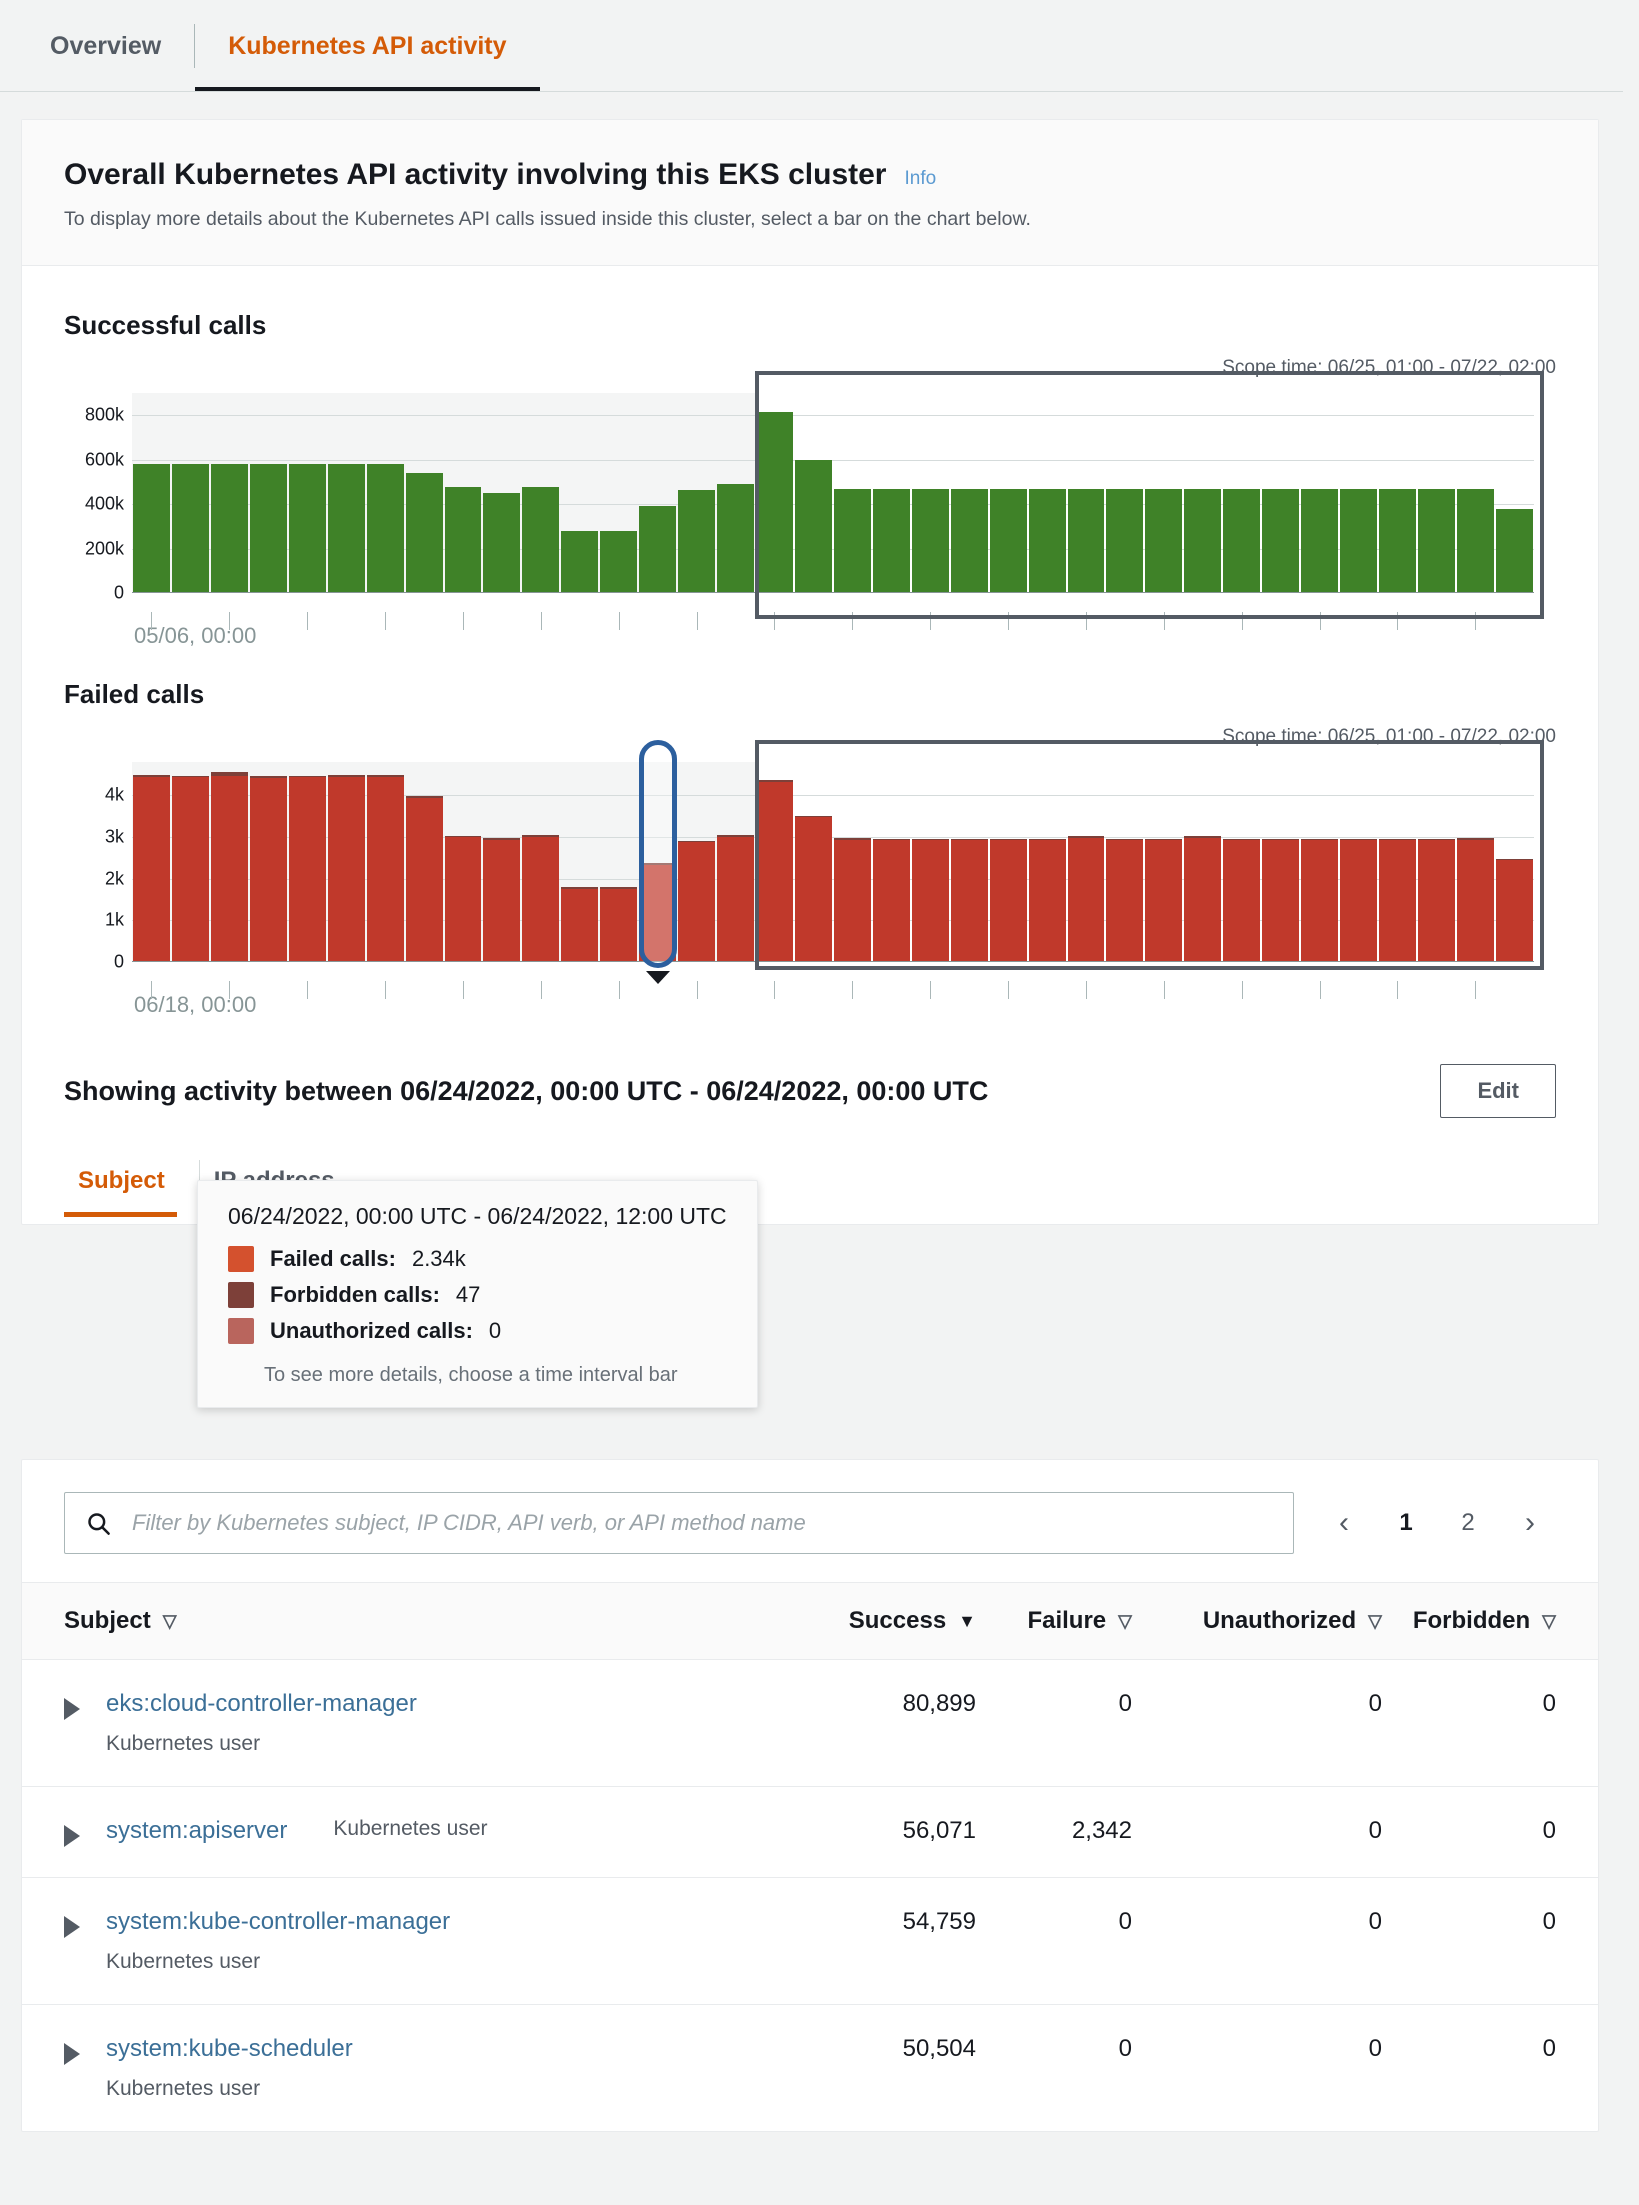 Image resolution: width=1639 pixels, height=2205 pixels. What do you see at coordinates (131, 1192) in the screenshot?
I see `subtab-subject: Subject` at bounding box center [131, 1192].